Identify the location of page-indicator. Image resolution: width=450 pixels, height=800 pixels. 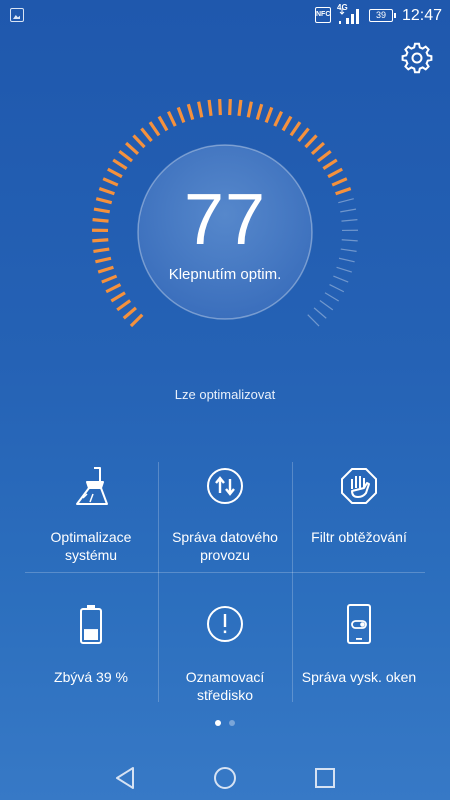
(232, 723).